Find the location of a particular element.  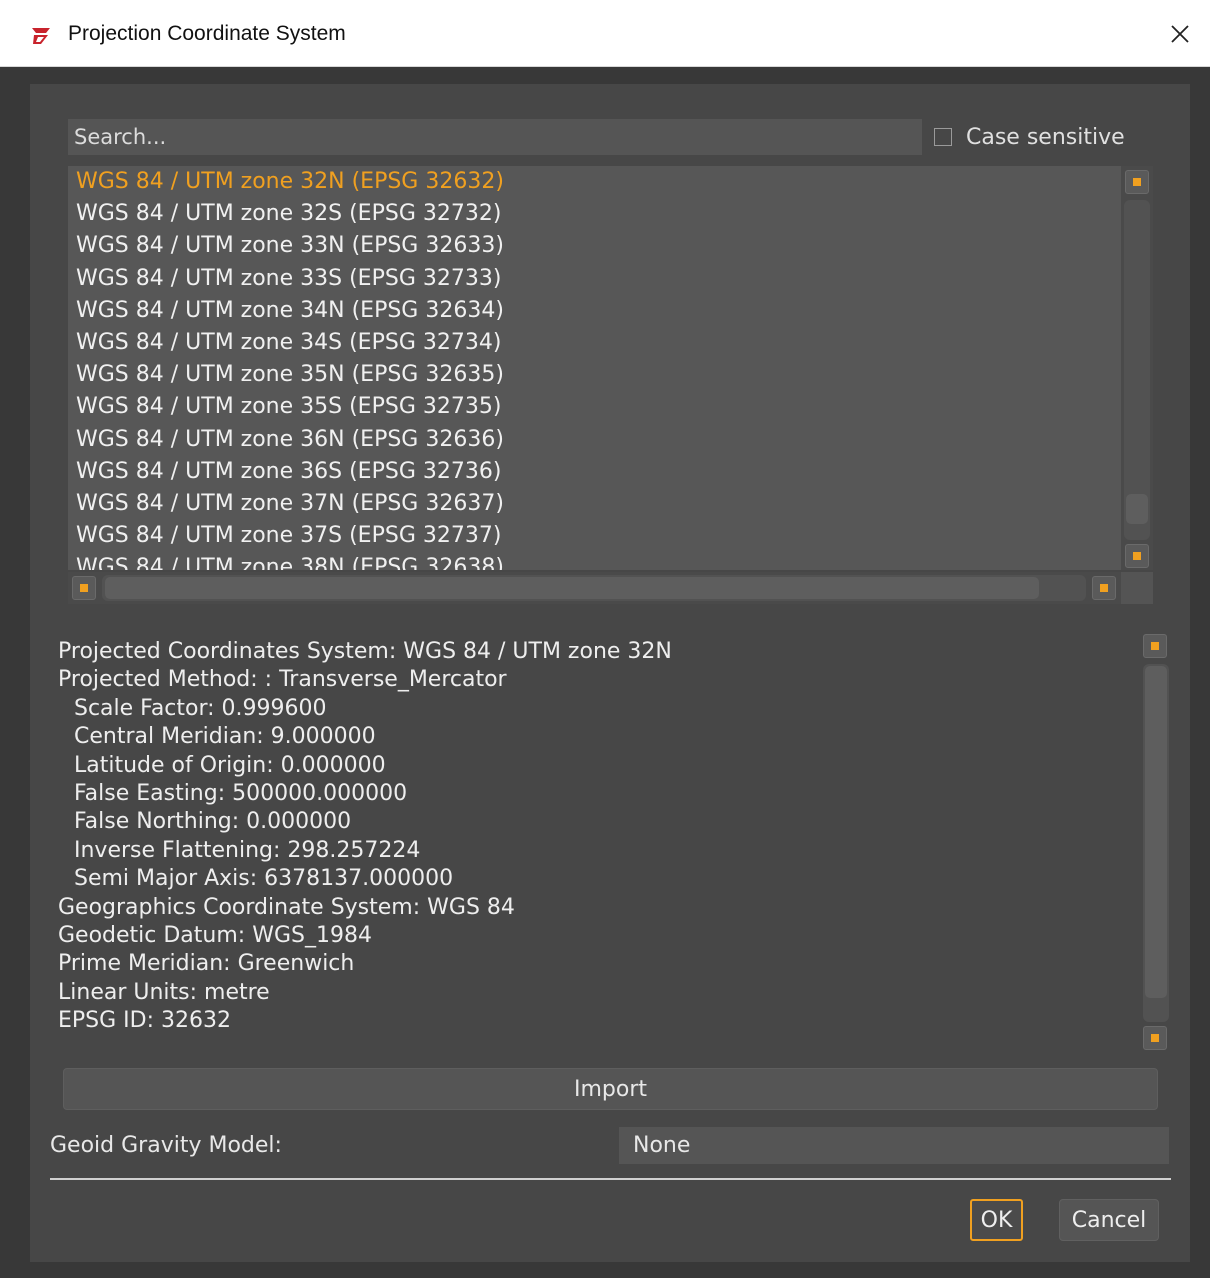

cancel-button: Cancel is located at coordinates (1109, 1220).